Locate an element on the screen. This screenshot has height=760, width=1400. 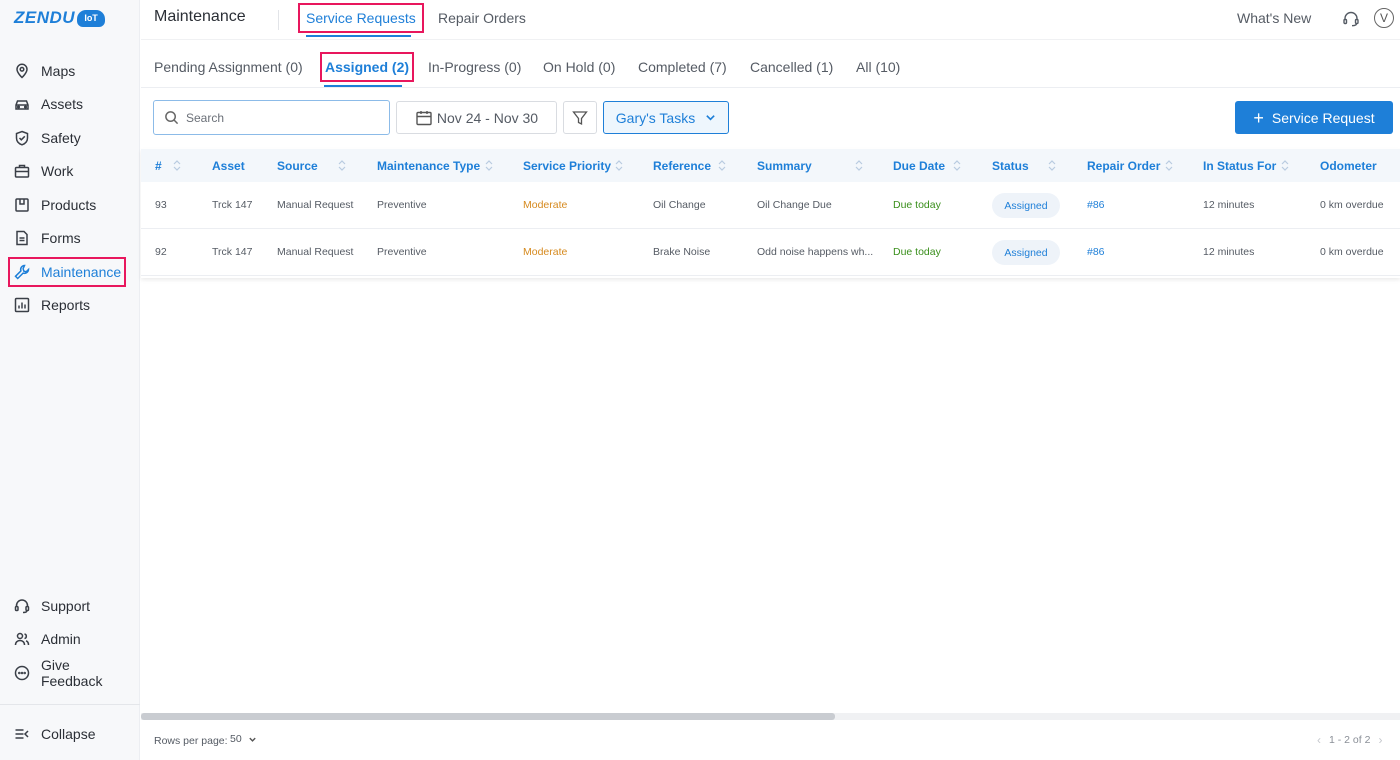
headset-icon is located at coordinates (22, 606).